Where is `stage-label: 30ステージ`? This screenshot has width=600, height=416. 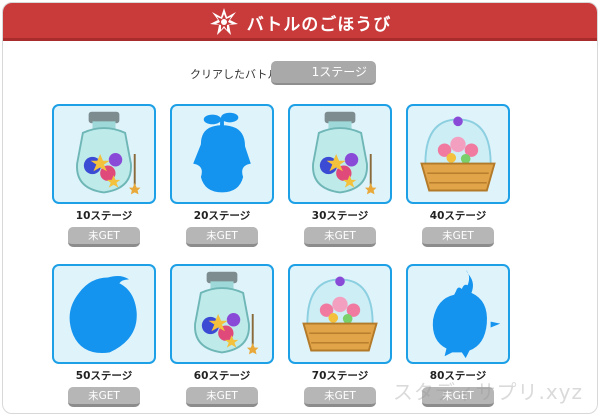 stage-label: 30ステージ is located at coordinates (340, 216).